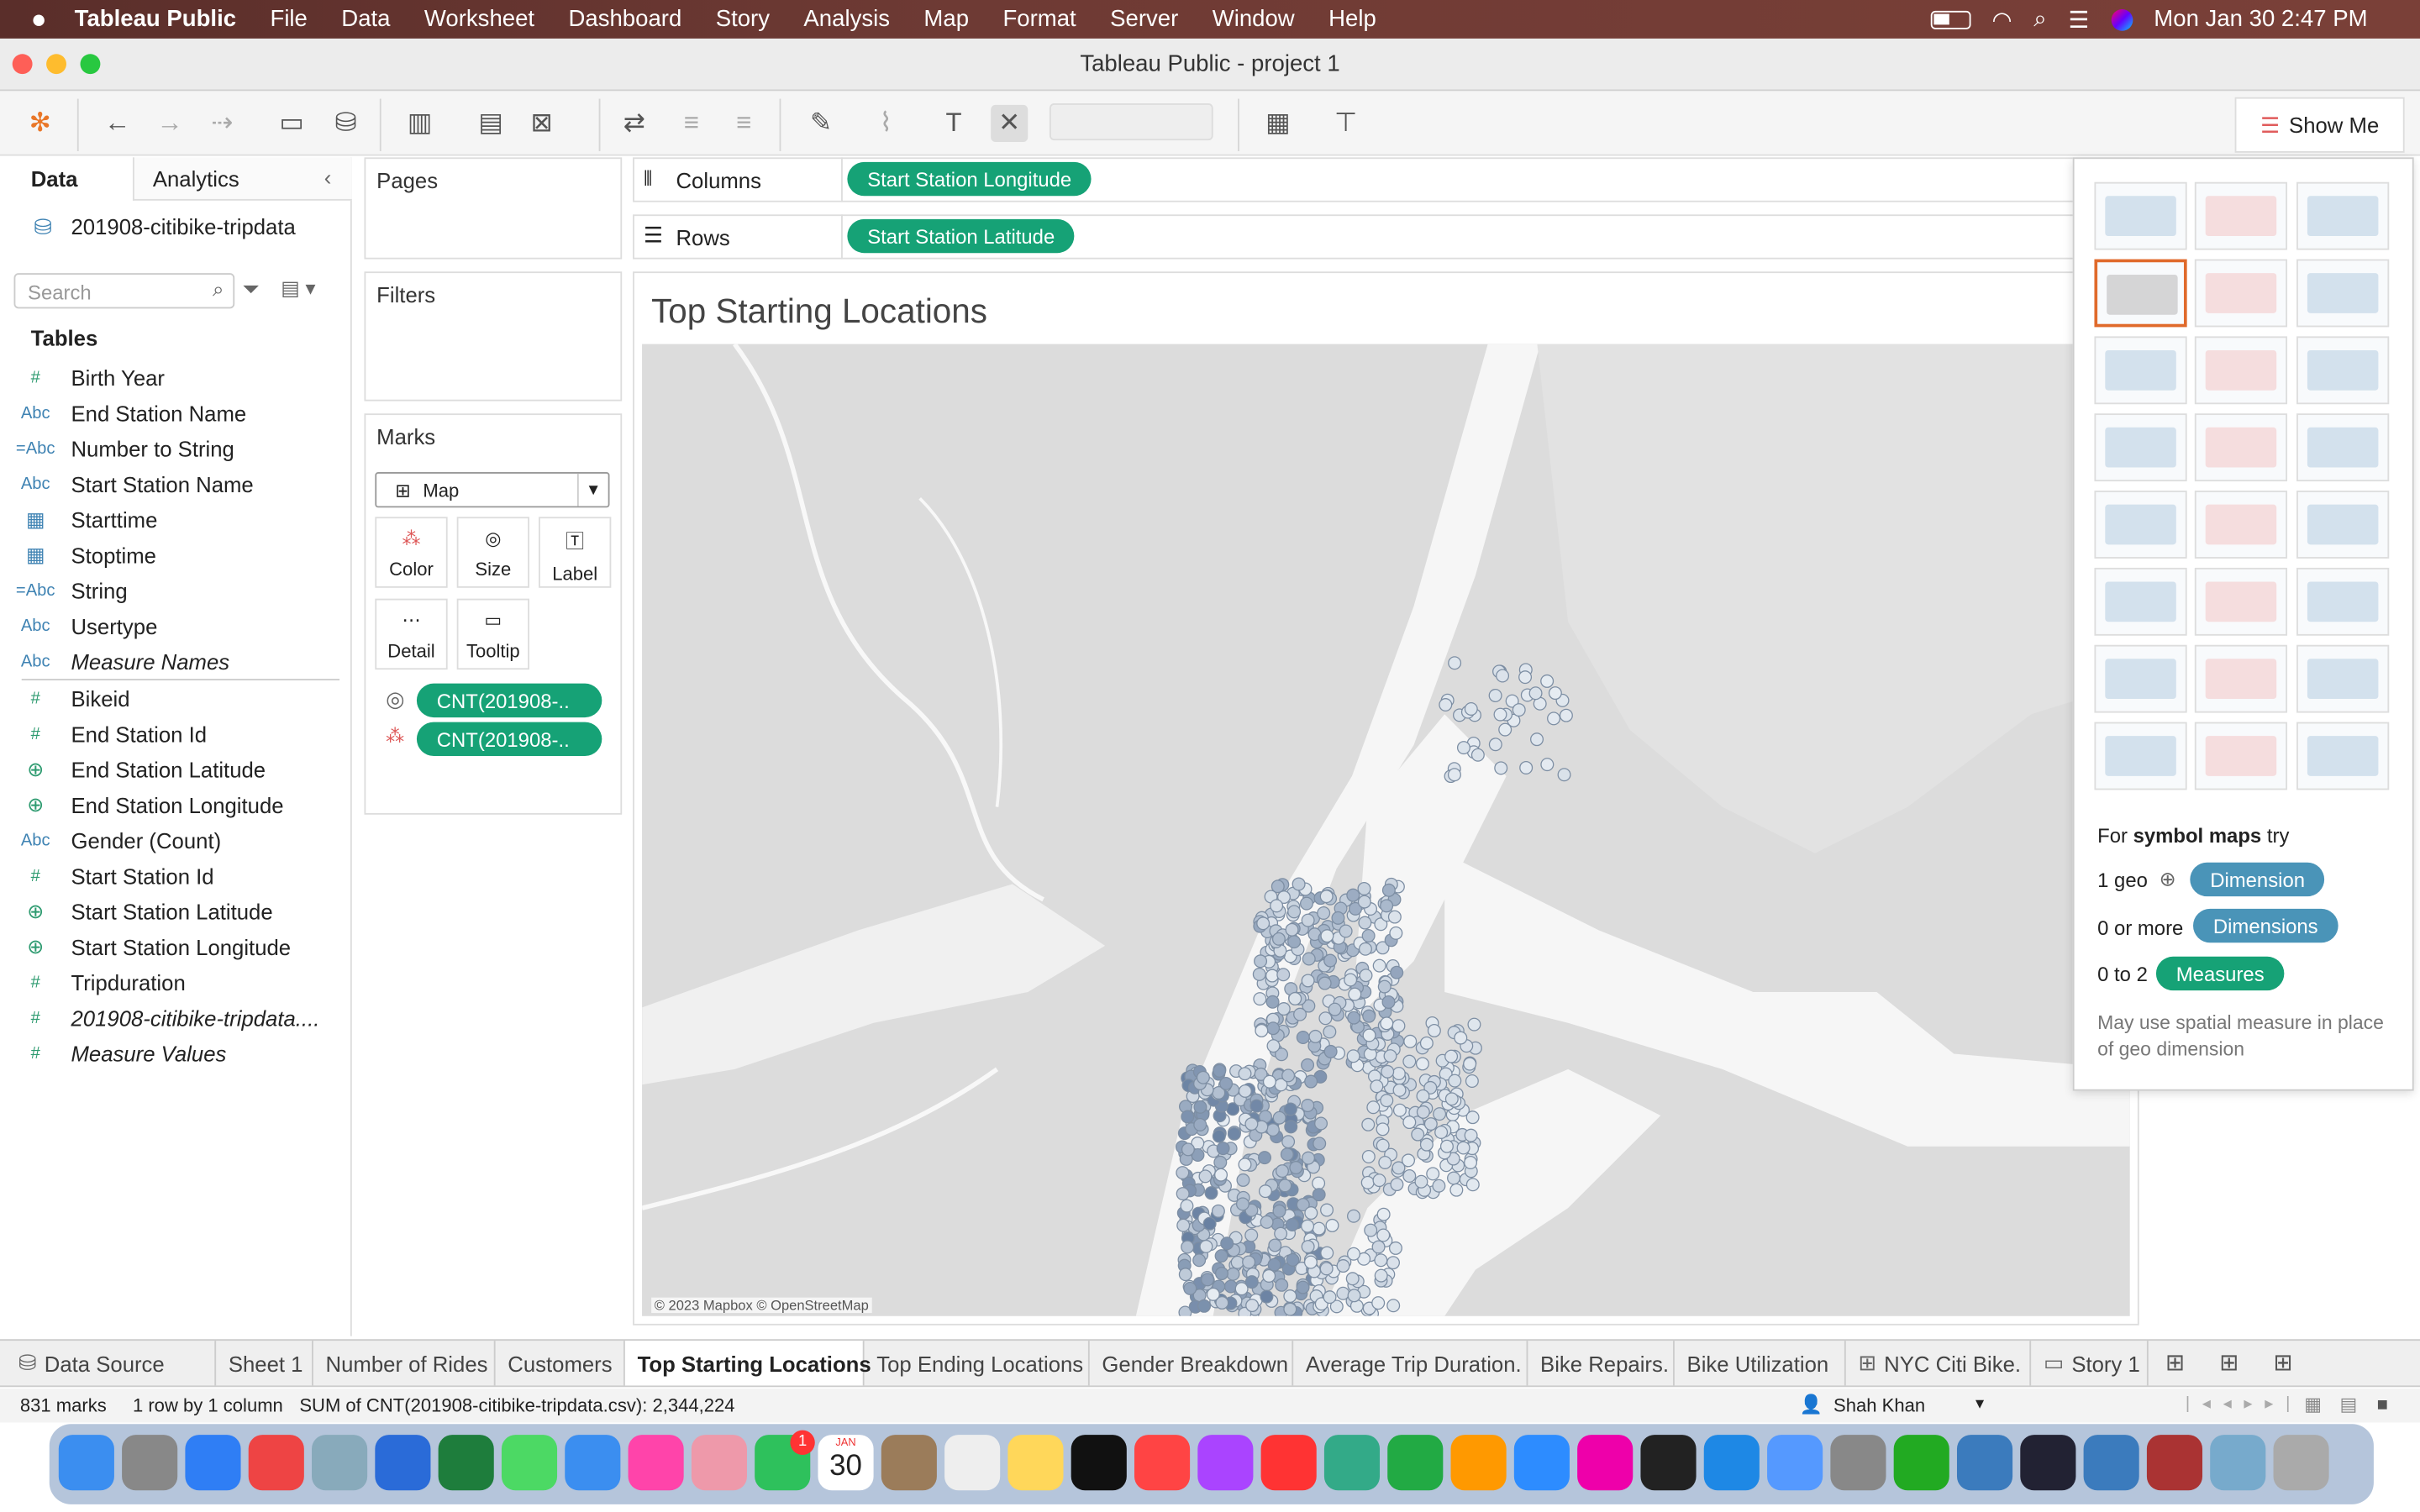 This screenshot has height=1512, width=2420. What do you see at coordinates (124, 291) in the screenshot?
I see `search-input: Search ⌕` at bounding box center [124, 291].